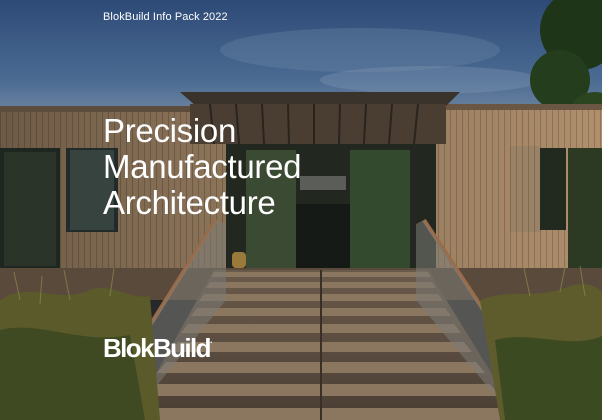  I want to click on info-pack-label: BlokBuild Info Pack 2022, so click(165, 17).